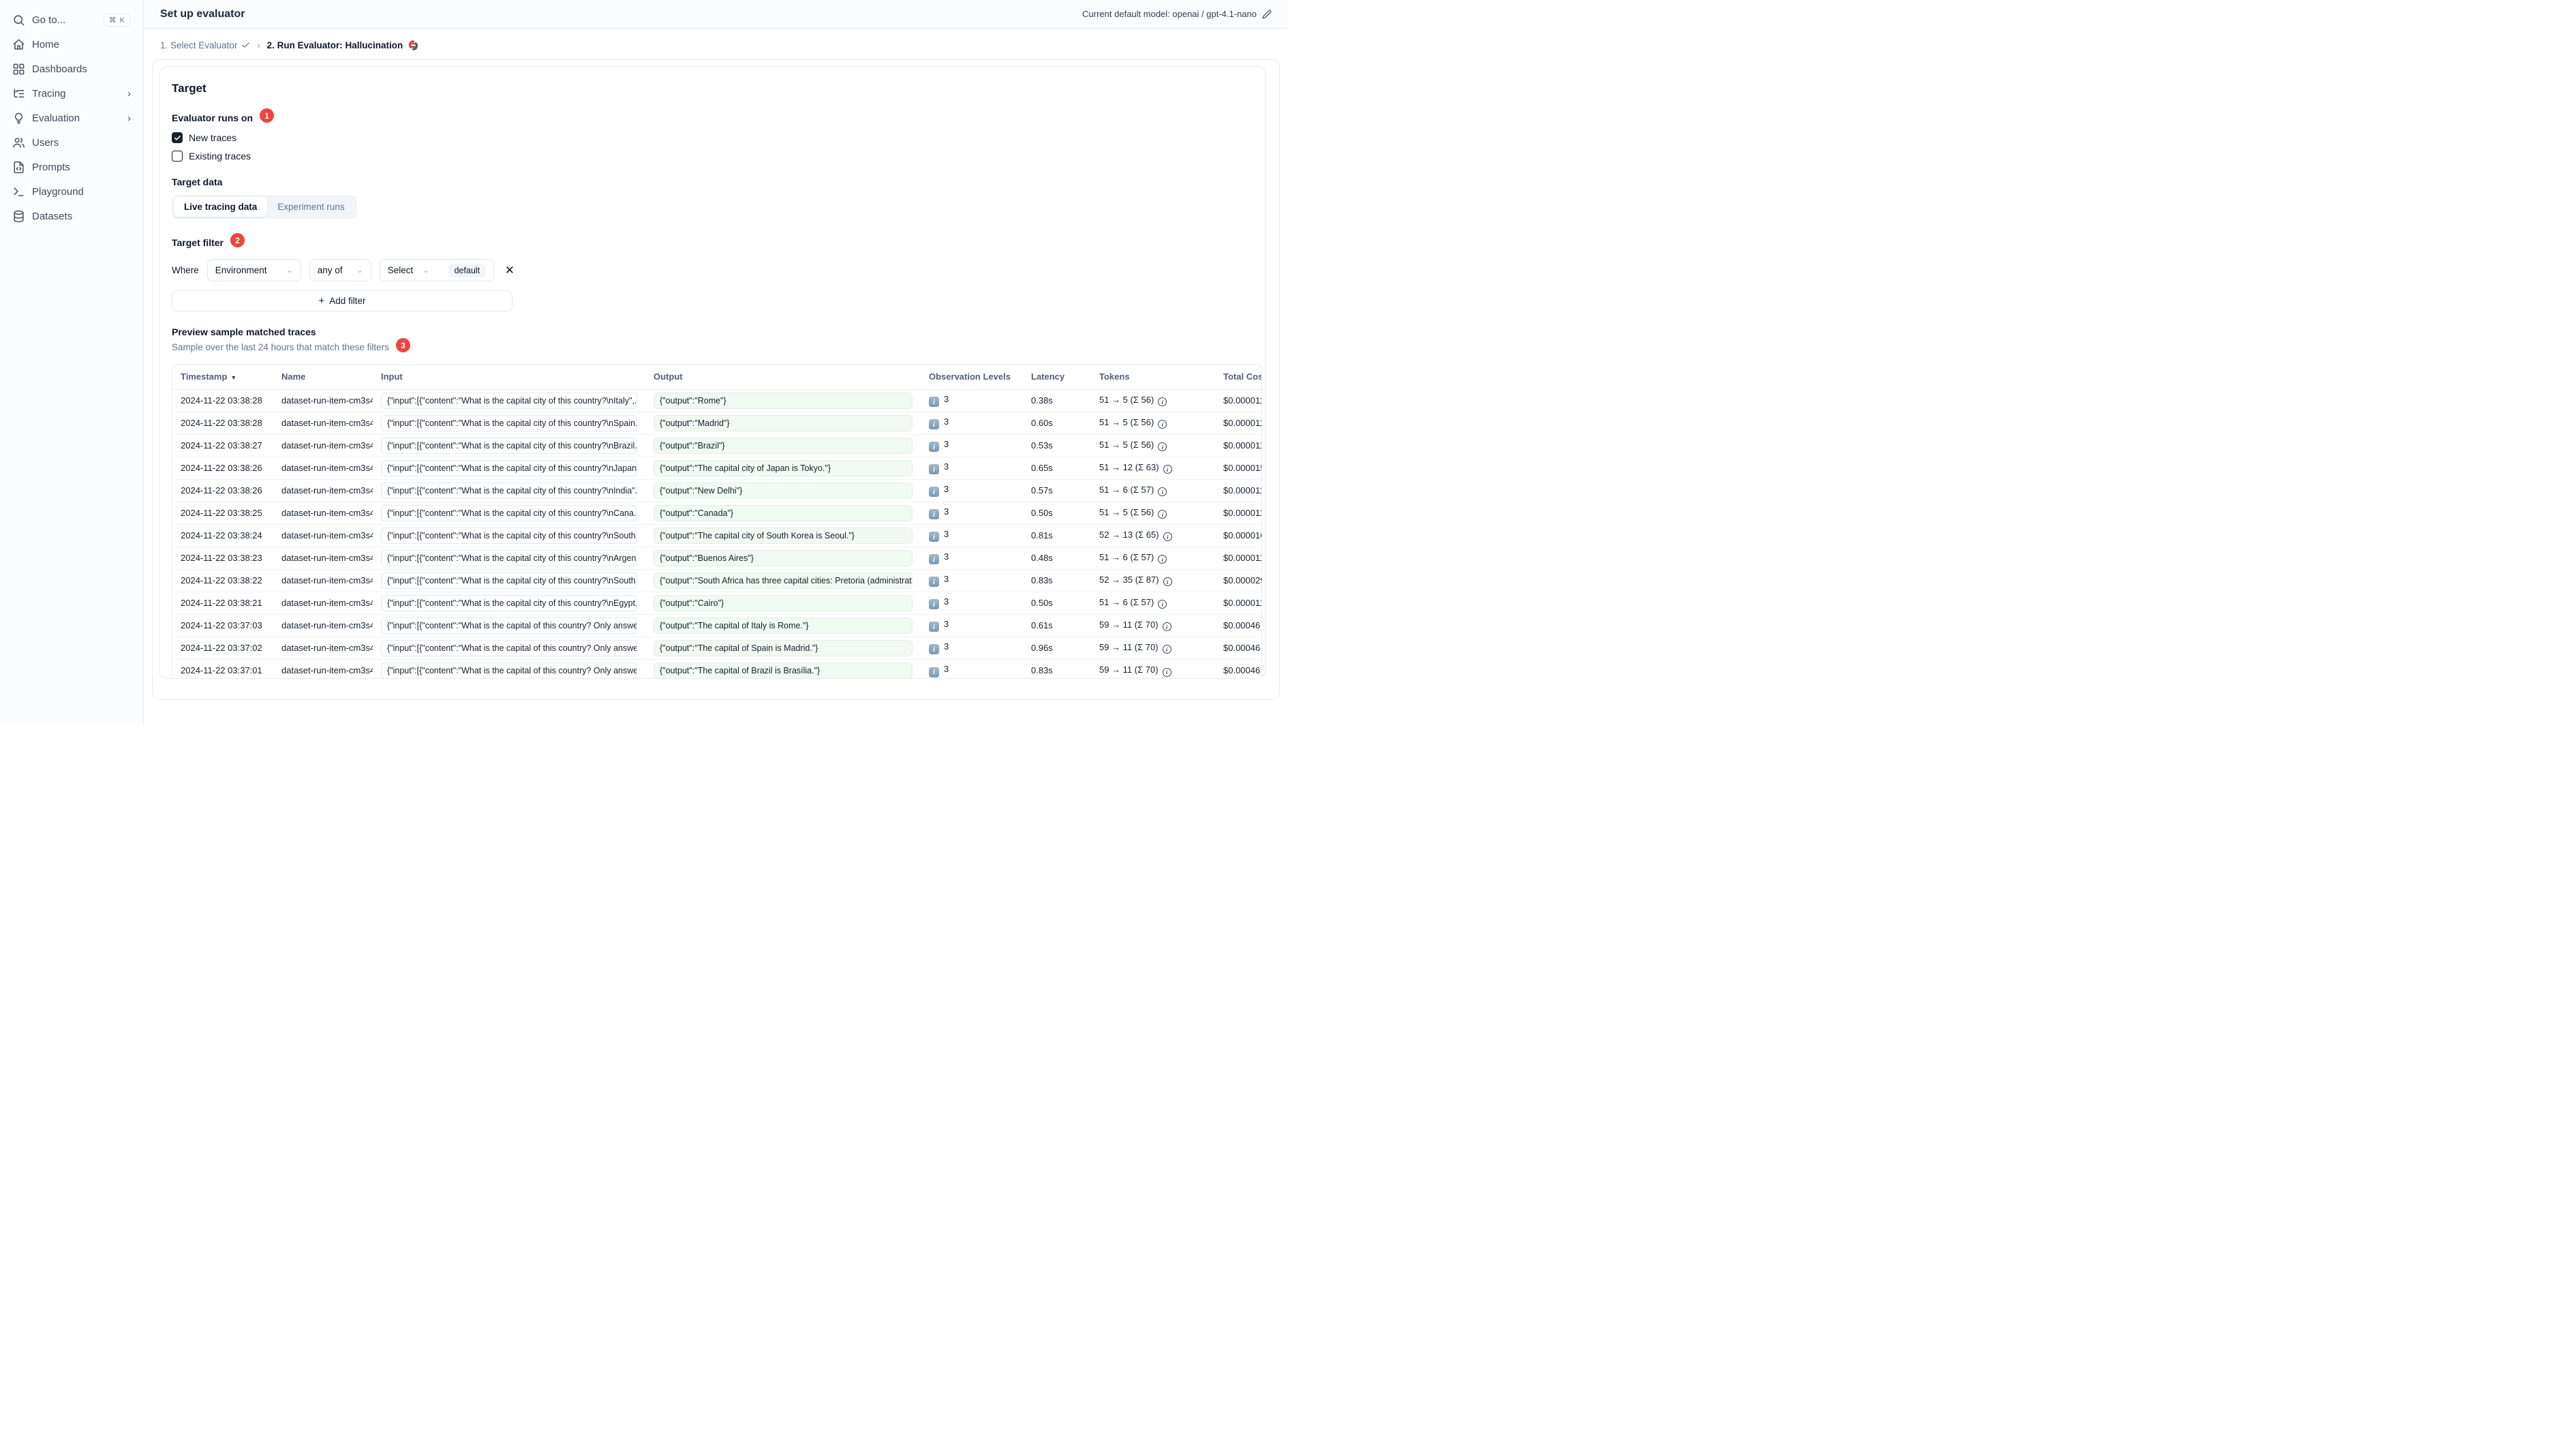  What do you see at coordinates (310, 207) in the screenshot?
I see `tab-experiment-runs: Experiment runs` at bounding box center [310, 207].